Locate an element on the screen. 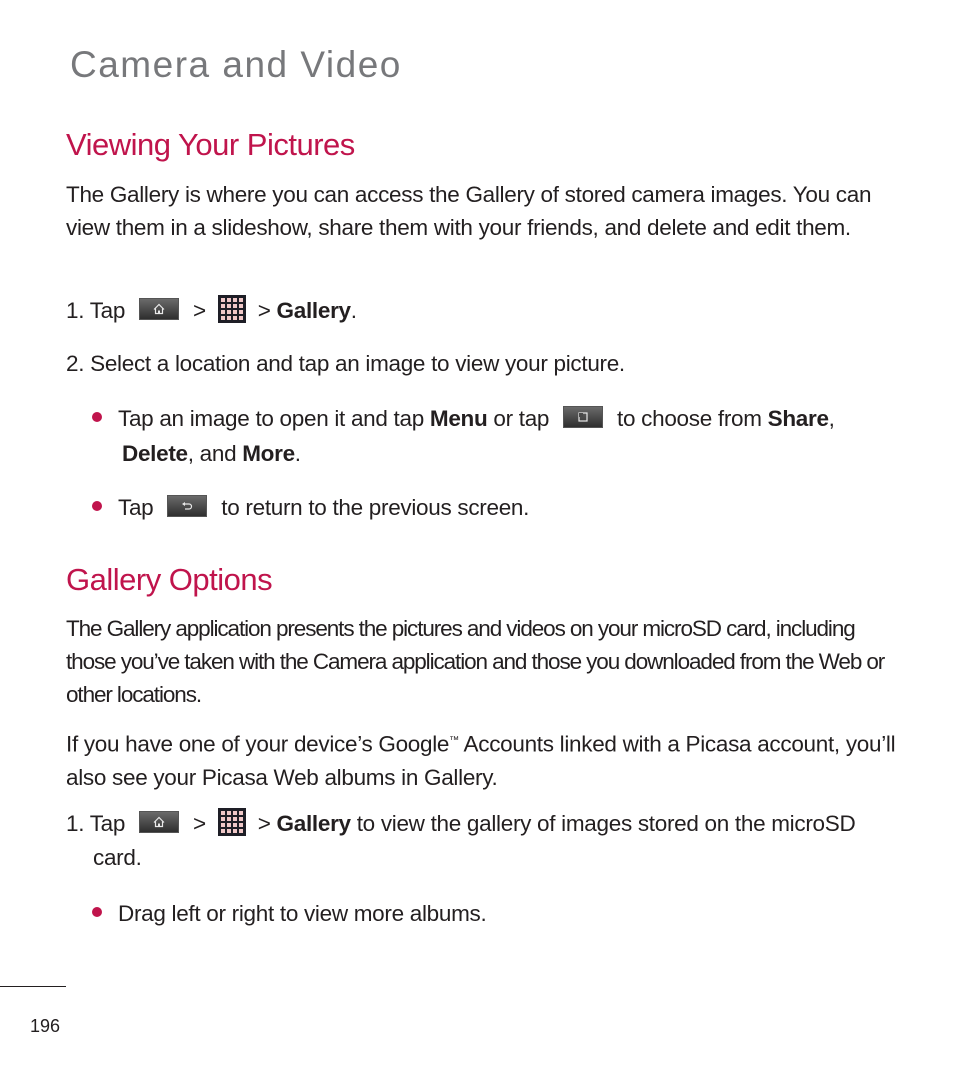  viewing-bullet-2: Tap to return to the previous screen. is located at coordinates (492, 507).